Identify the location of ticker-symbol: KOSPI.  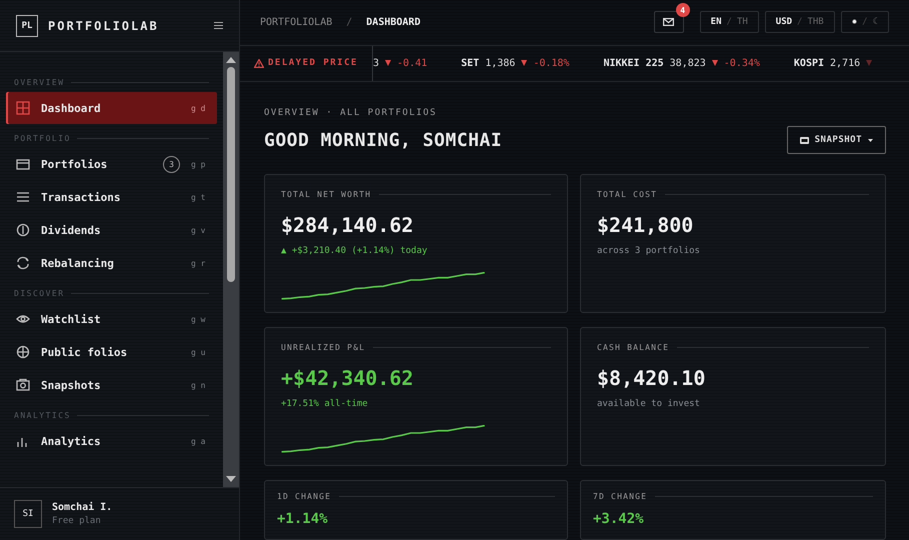
(809, 63).